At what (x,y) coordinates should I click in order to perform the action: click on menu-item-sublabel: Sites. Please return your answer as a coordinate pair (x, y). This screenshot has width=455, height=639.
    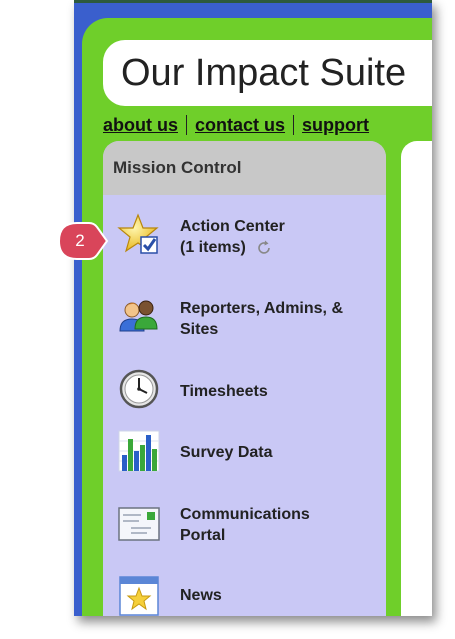
    Looking at the image, I should click on (199, 329).